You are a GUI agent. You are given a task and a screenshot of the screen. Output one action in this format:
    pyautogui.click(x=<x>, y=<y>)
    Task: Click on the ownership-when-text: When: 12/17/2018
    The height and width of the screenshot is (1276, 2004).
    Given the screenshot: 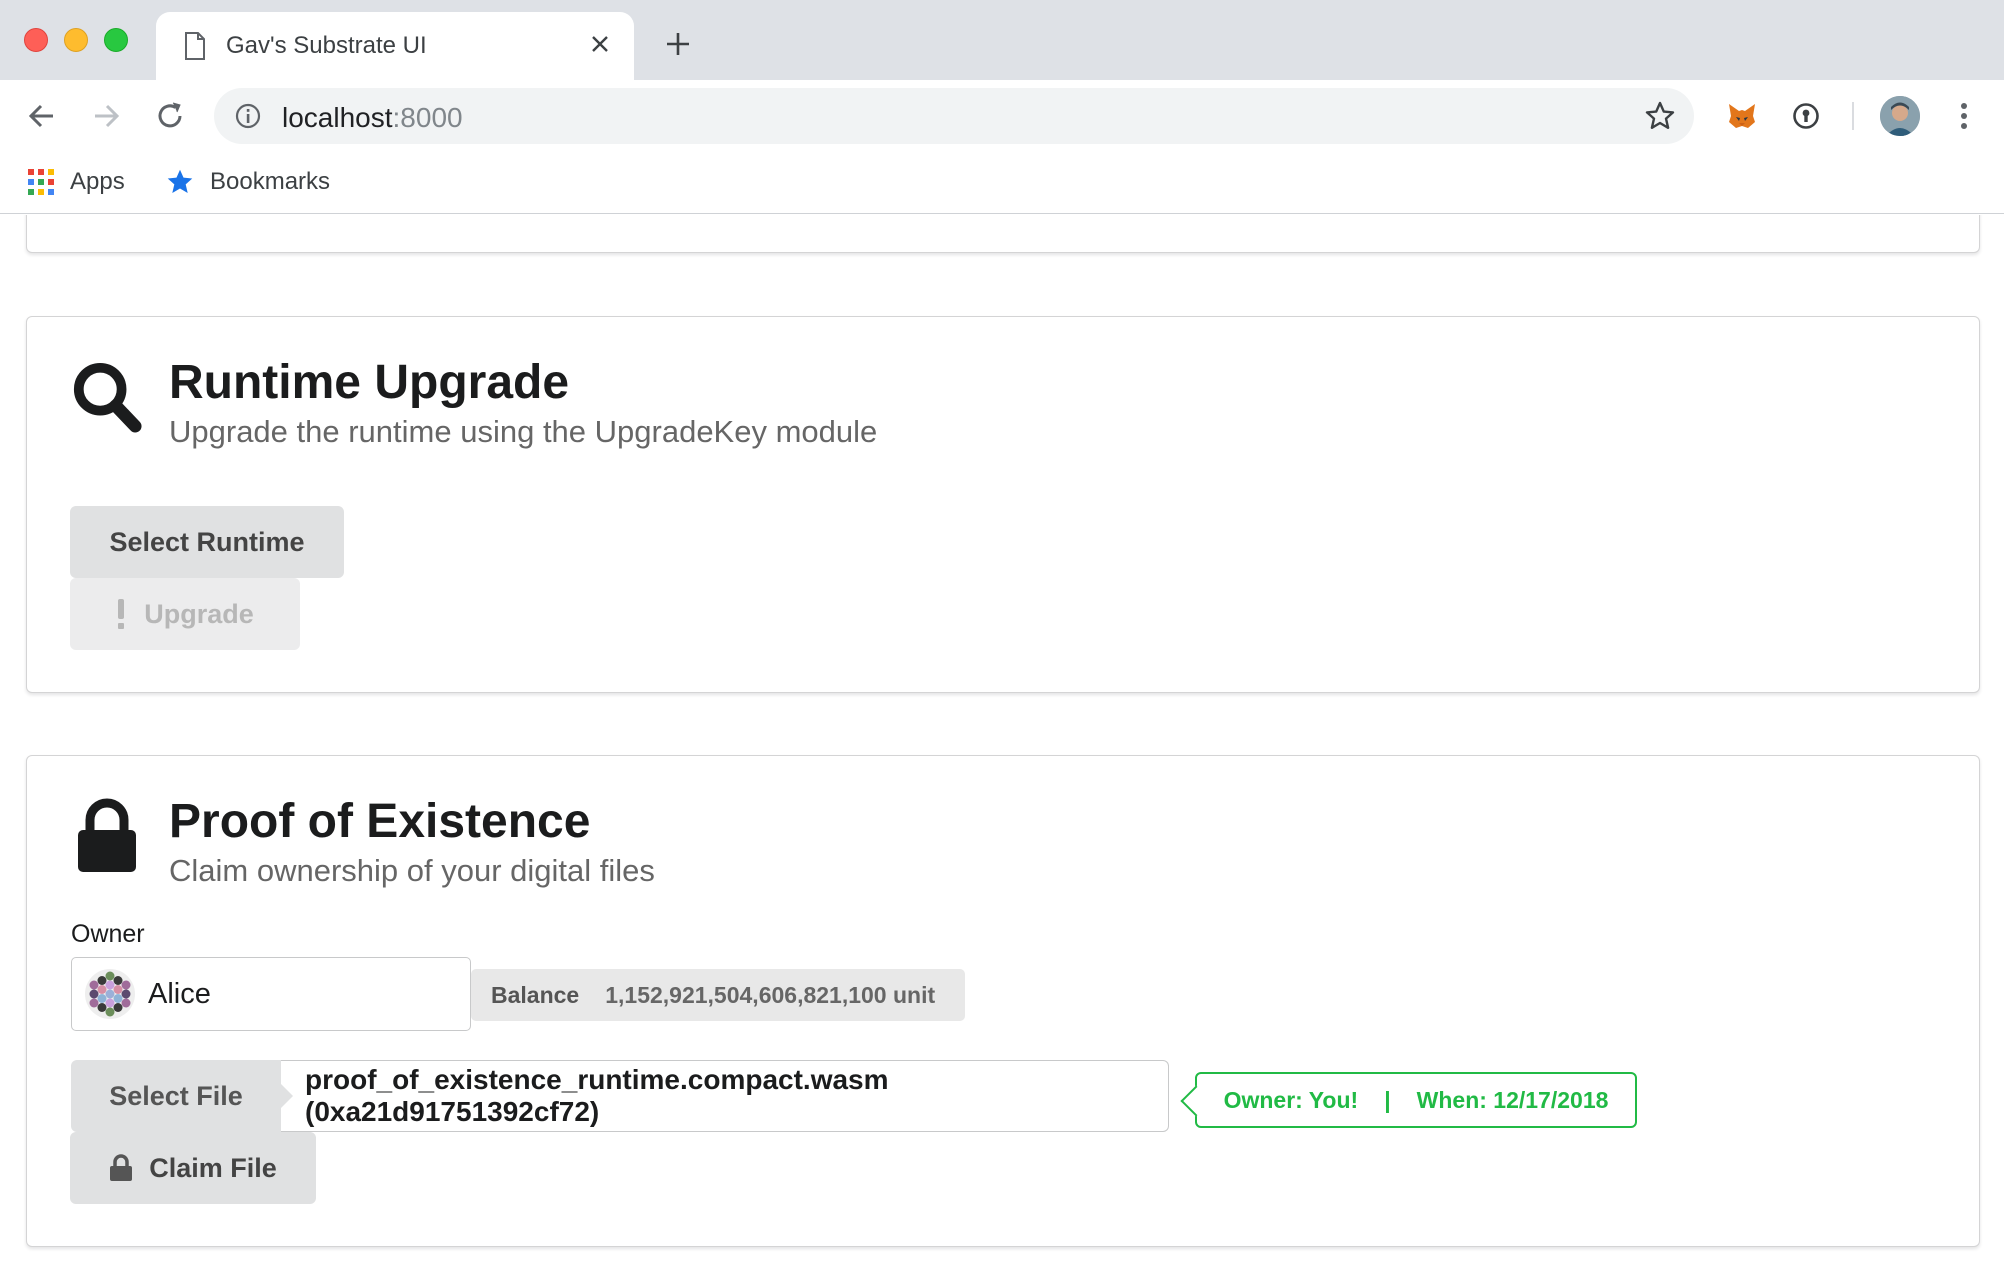 What is the action you would take?
    pyautogui.click(x=1512, y=1099)
    